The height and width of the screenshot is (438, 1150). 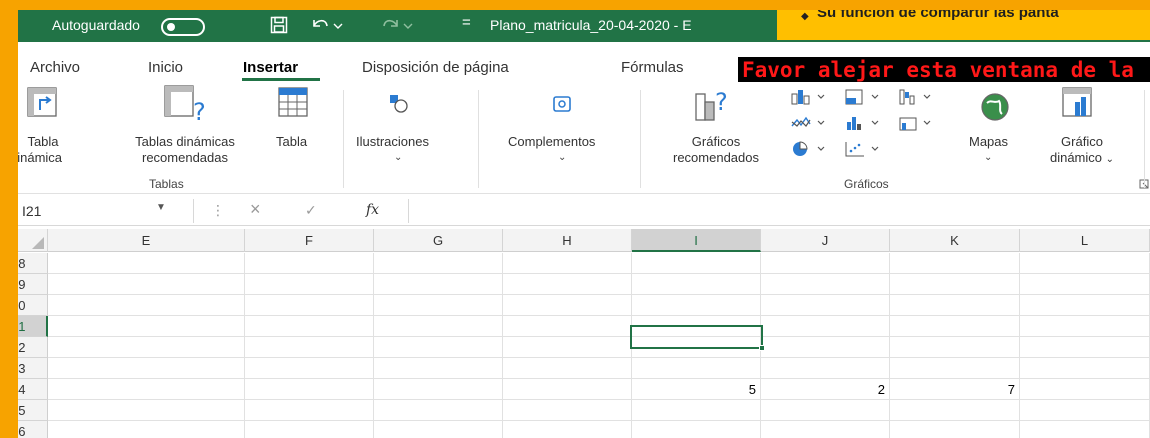 What do you see at coordinates (1085, 410) in the screenshot?
I see `cell-l25` at bounding box center [1085, 410].